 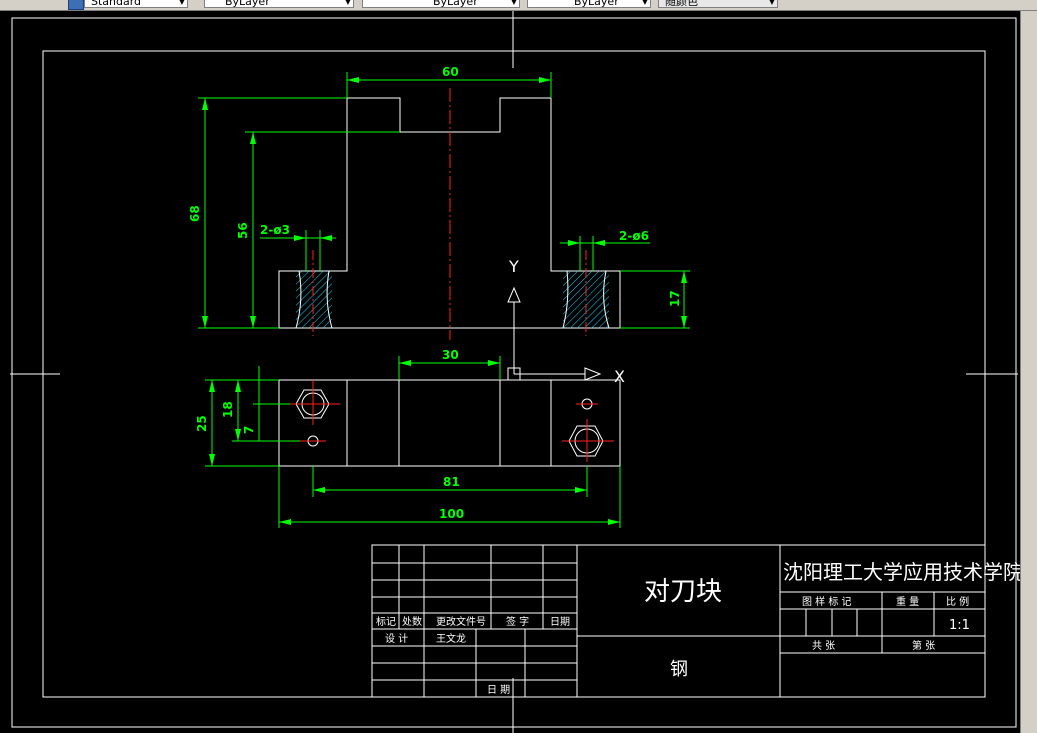 I want to click on dim-30: 30, so click(x=450, y=355).